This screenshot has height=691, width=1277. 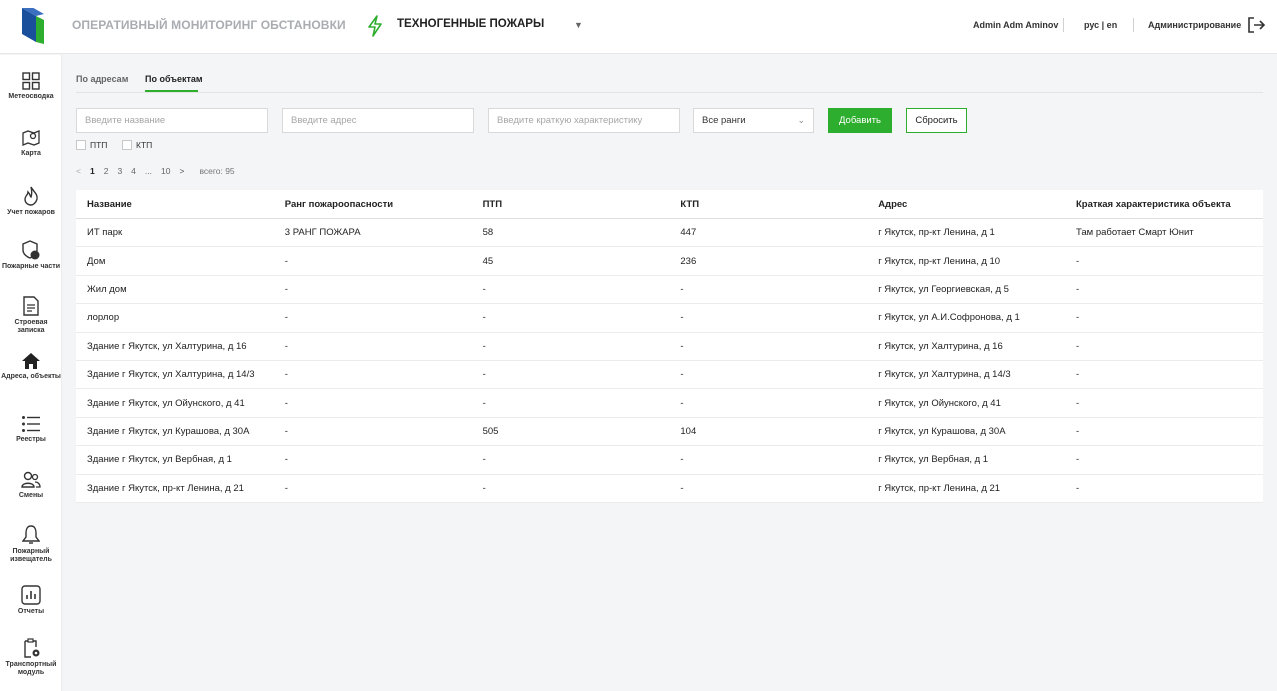 I want to click on column-header: Краткая характеристика объекта, so click(x=1164, y=204).